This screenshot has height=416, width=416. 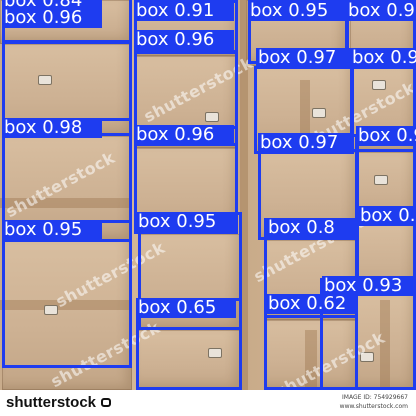 What do you see at coordinates (67, 294) in the screenshot?
I see `detection-box` at bounding box center [67, 294].